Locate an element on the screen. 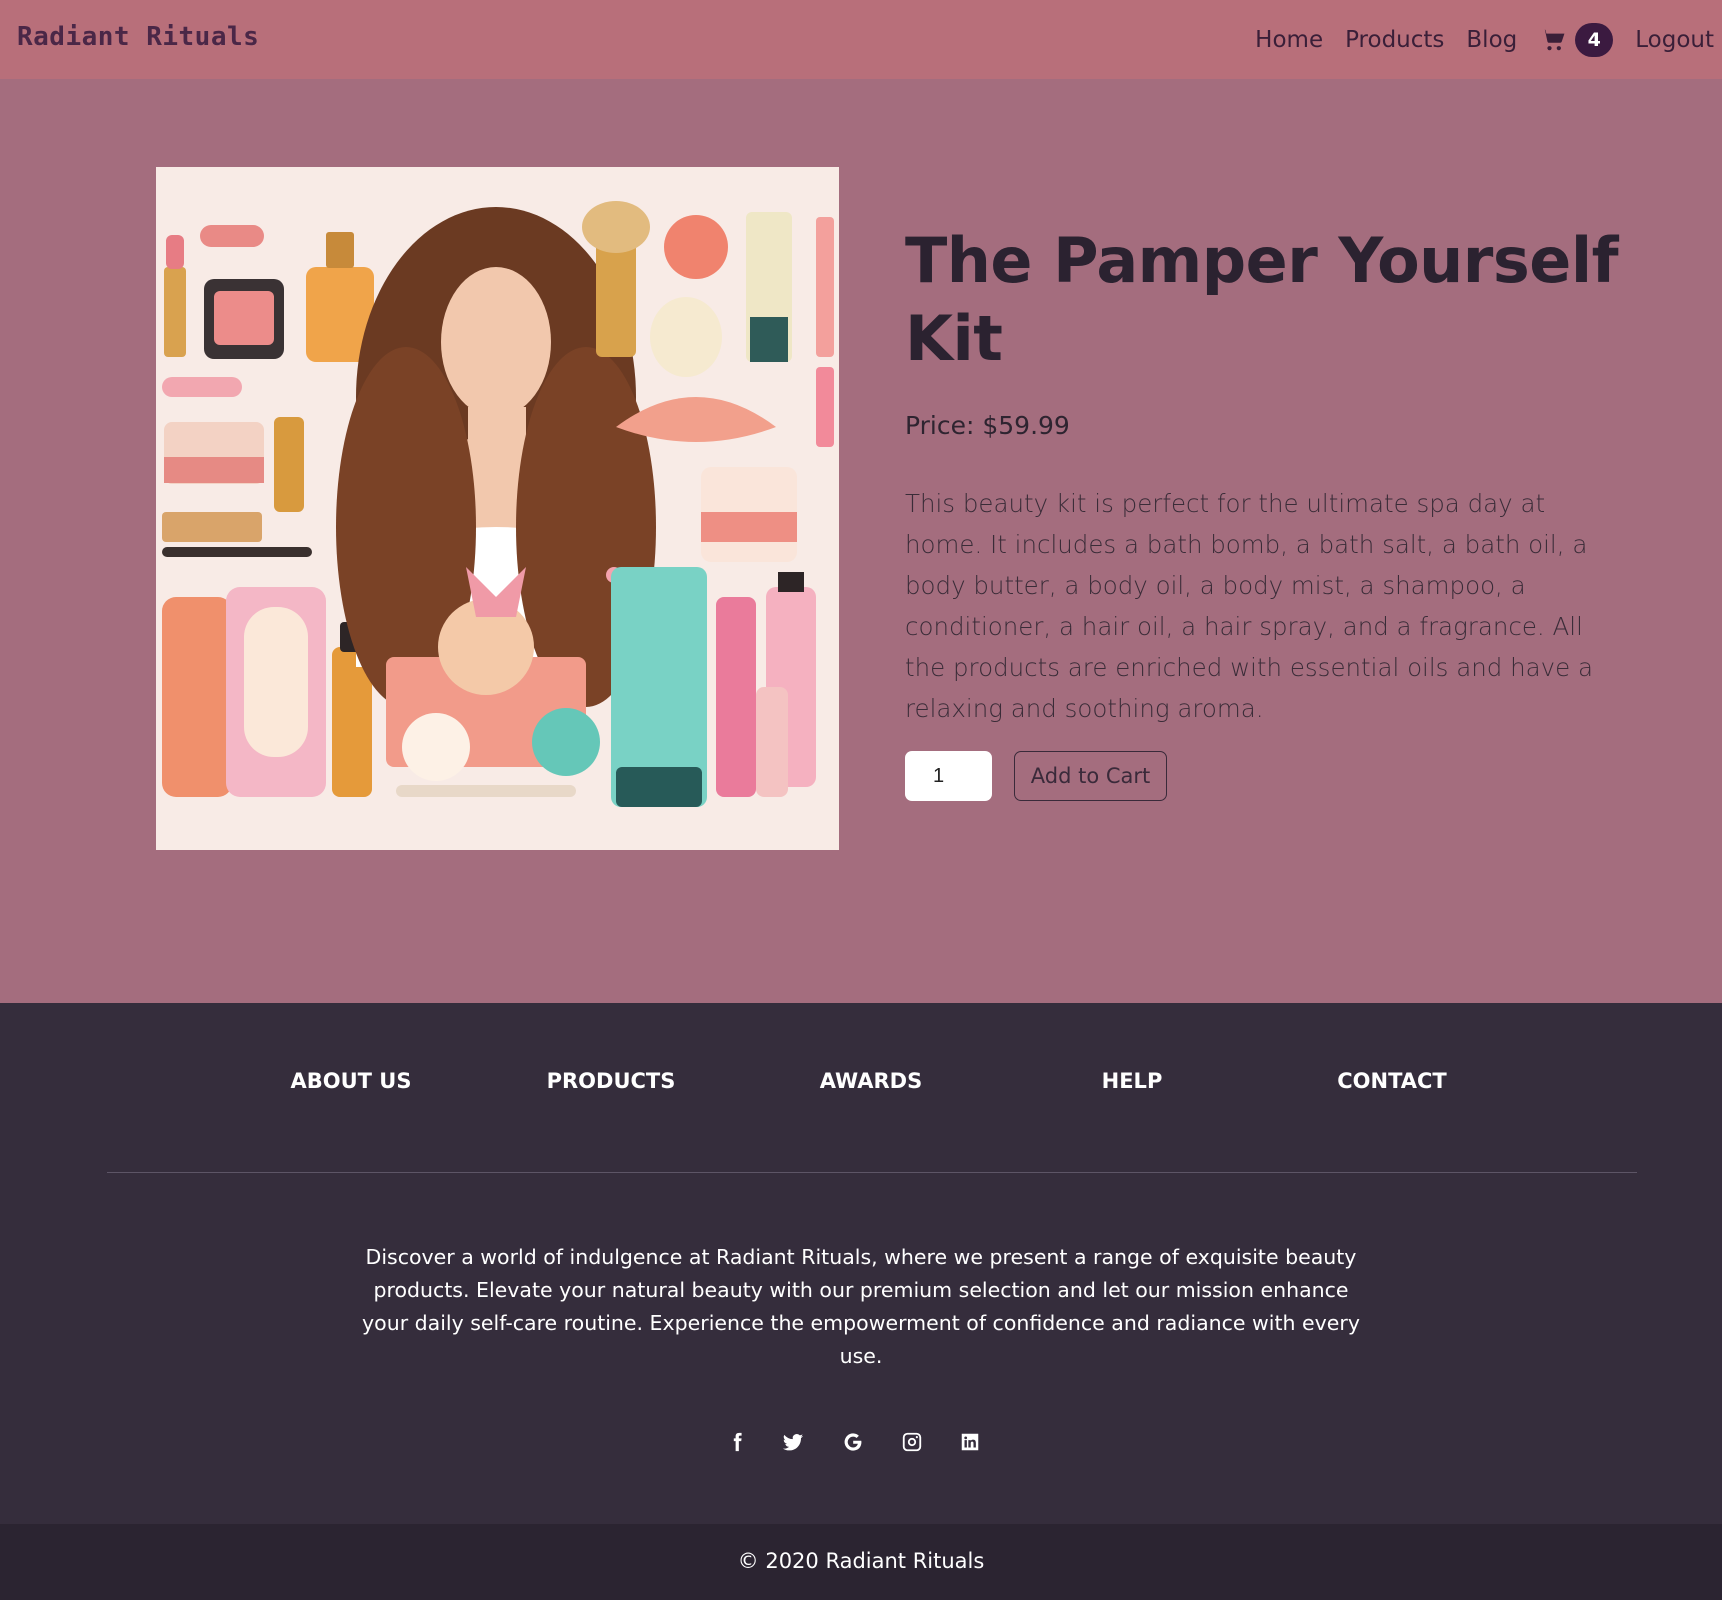  nav-products-link: Products is located at coordinates (1394, 40).